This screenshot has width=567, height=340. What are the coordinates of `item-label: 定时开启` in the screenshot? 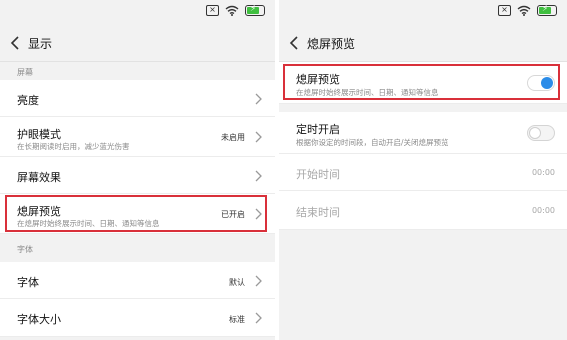 It's located at (318, 129).